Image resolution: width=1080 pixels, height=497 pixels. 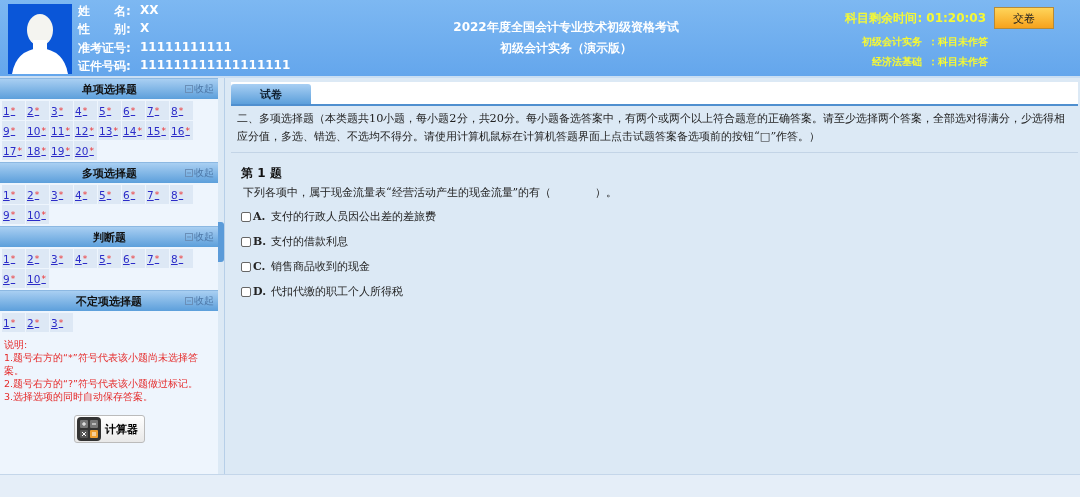 What do you see at coordinates (566, 48) in the screenshot?
I see `exam-subtitle: 初级会计实务（演示版）` at bounding box center [566, 48].